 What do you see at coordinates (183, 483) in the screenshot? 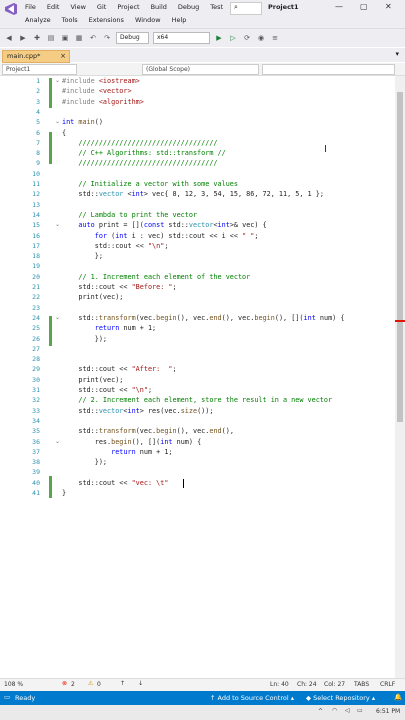
I see `text-caret` at bounding box center [183, 483].